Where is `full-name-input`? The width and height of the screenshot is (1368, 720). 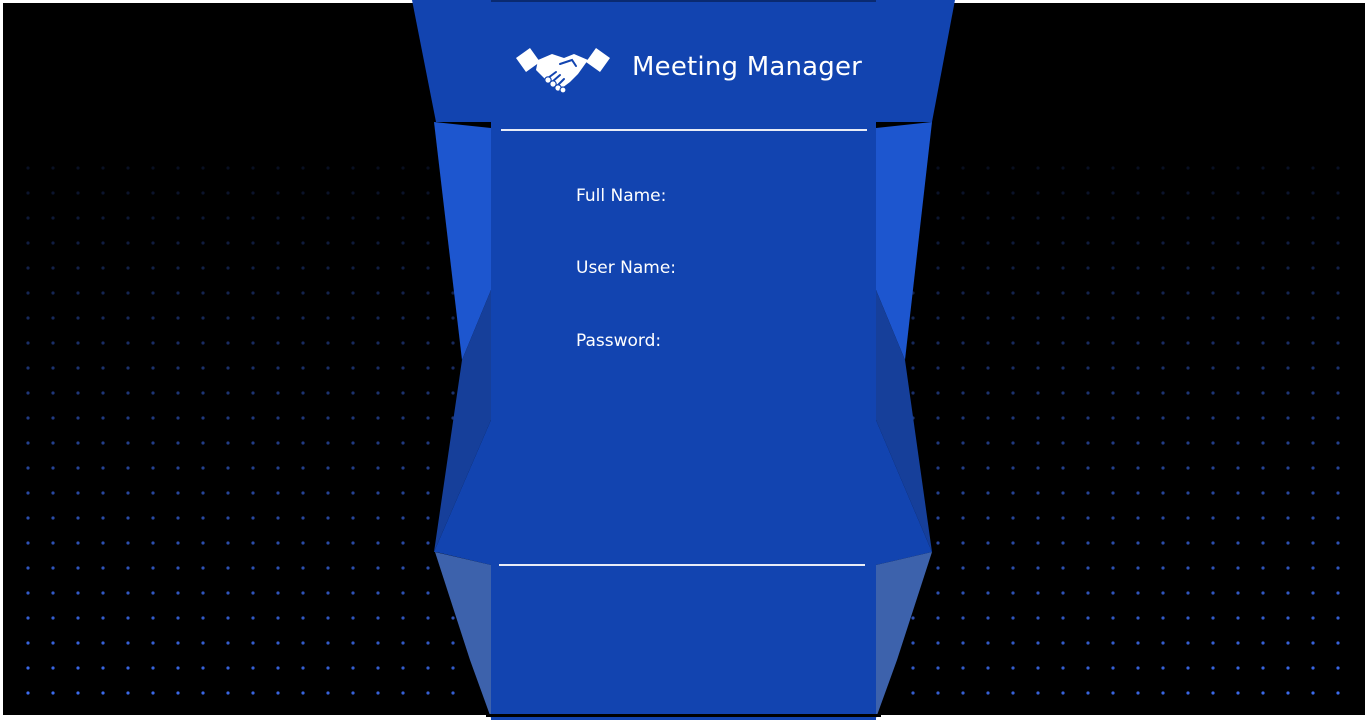
full-name-input is located at coordinates (777, 197).